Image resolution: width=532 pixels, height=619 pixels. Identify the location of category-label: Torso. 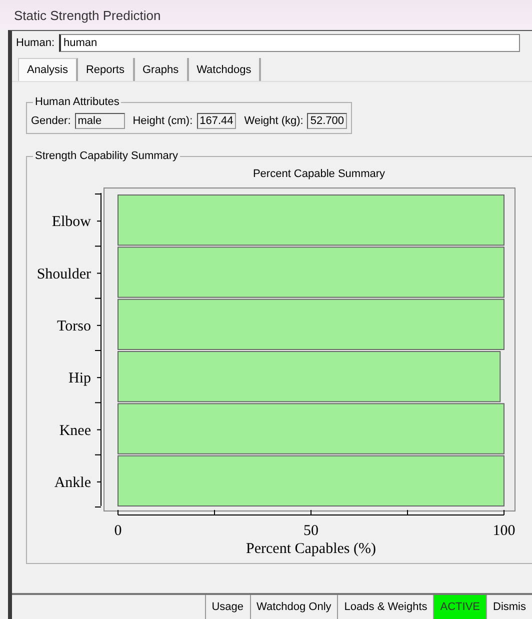
(74, 326).